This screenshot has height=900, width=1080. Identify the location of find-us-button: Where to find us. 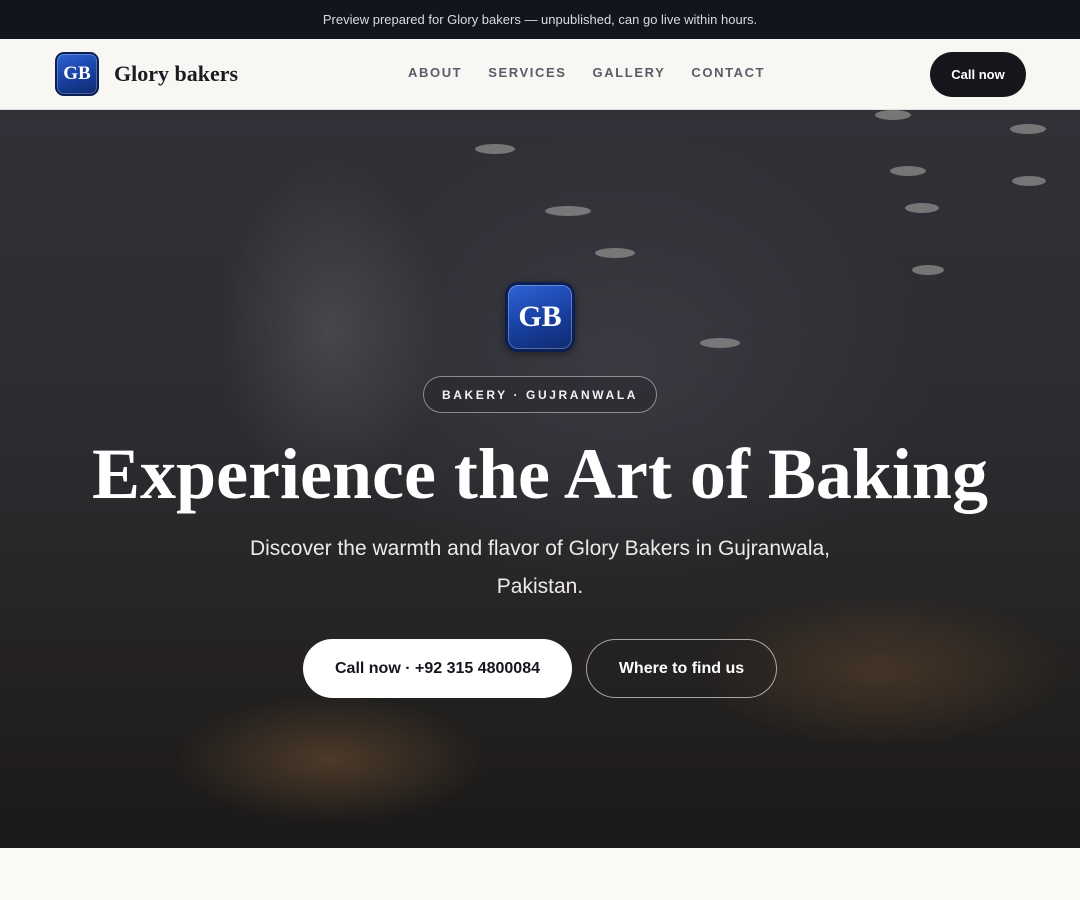
(681, 668).